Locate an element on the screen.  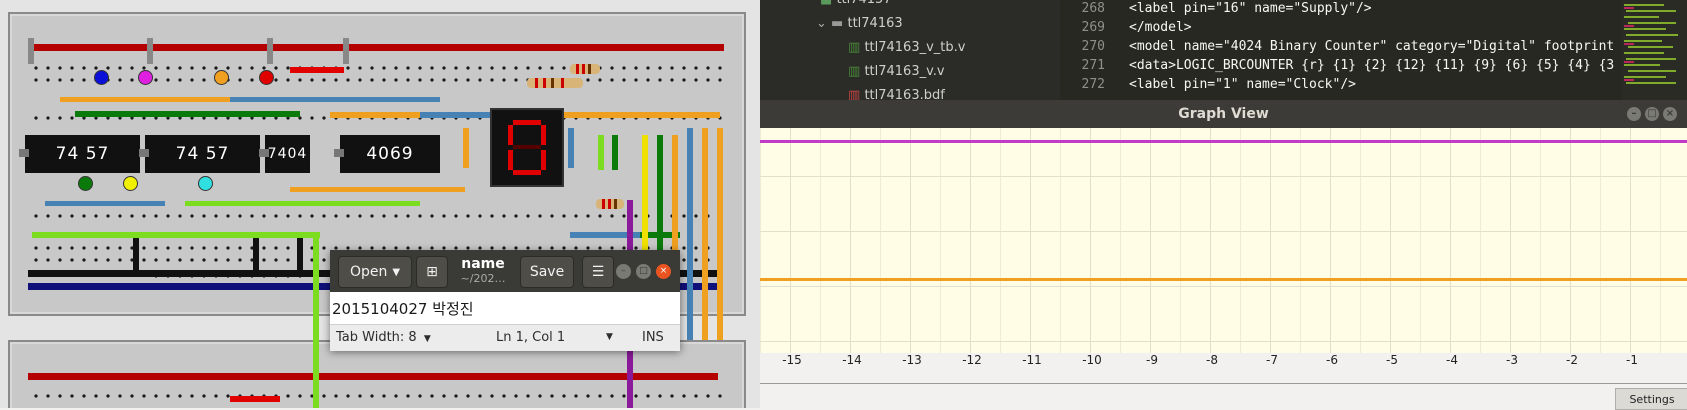
new-document-button: ⊞ is located at coordinates (432, 272).